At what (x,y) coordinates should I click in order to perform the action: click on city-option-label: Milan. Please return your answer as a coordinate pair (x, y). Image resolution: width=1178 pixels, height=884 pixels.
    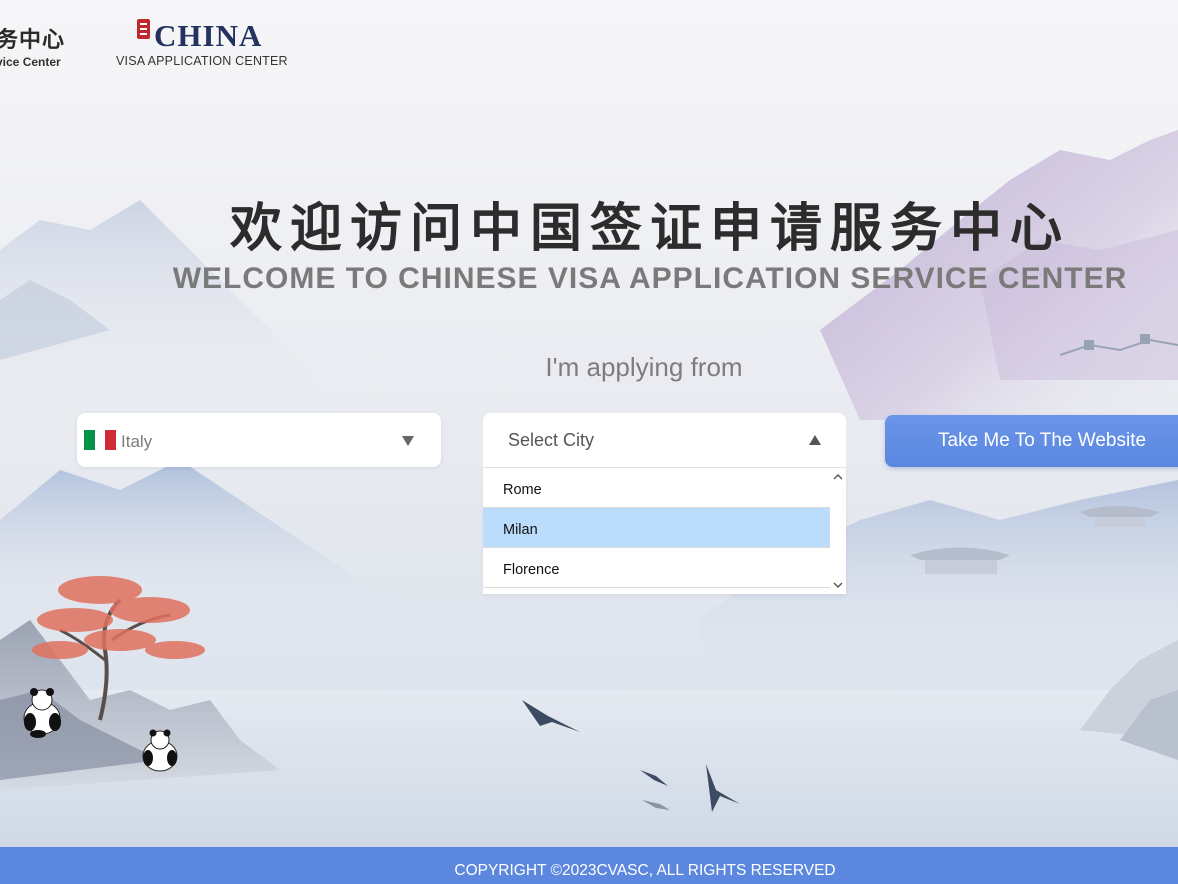
    Looking at the image, I should click on (520, 530).